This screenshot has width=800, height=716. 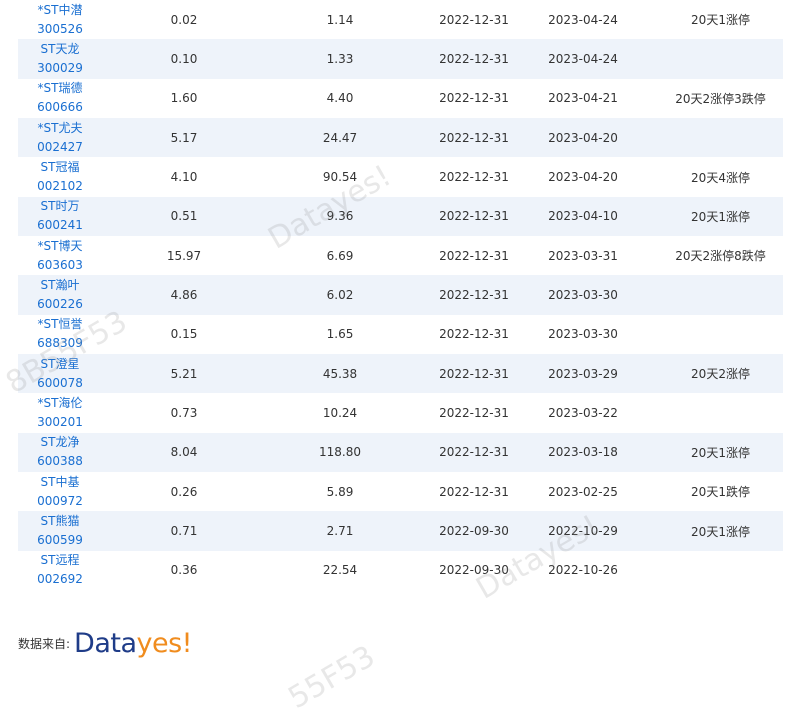 What do you see at coordinates (184, 570) in the screenshot?
I see `value-cell: 0.36` at bounding box center [184, 570].